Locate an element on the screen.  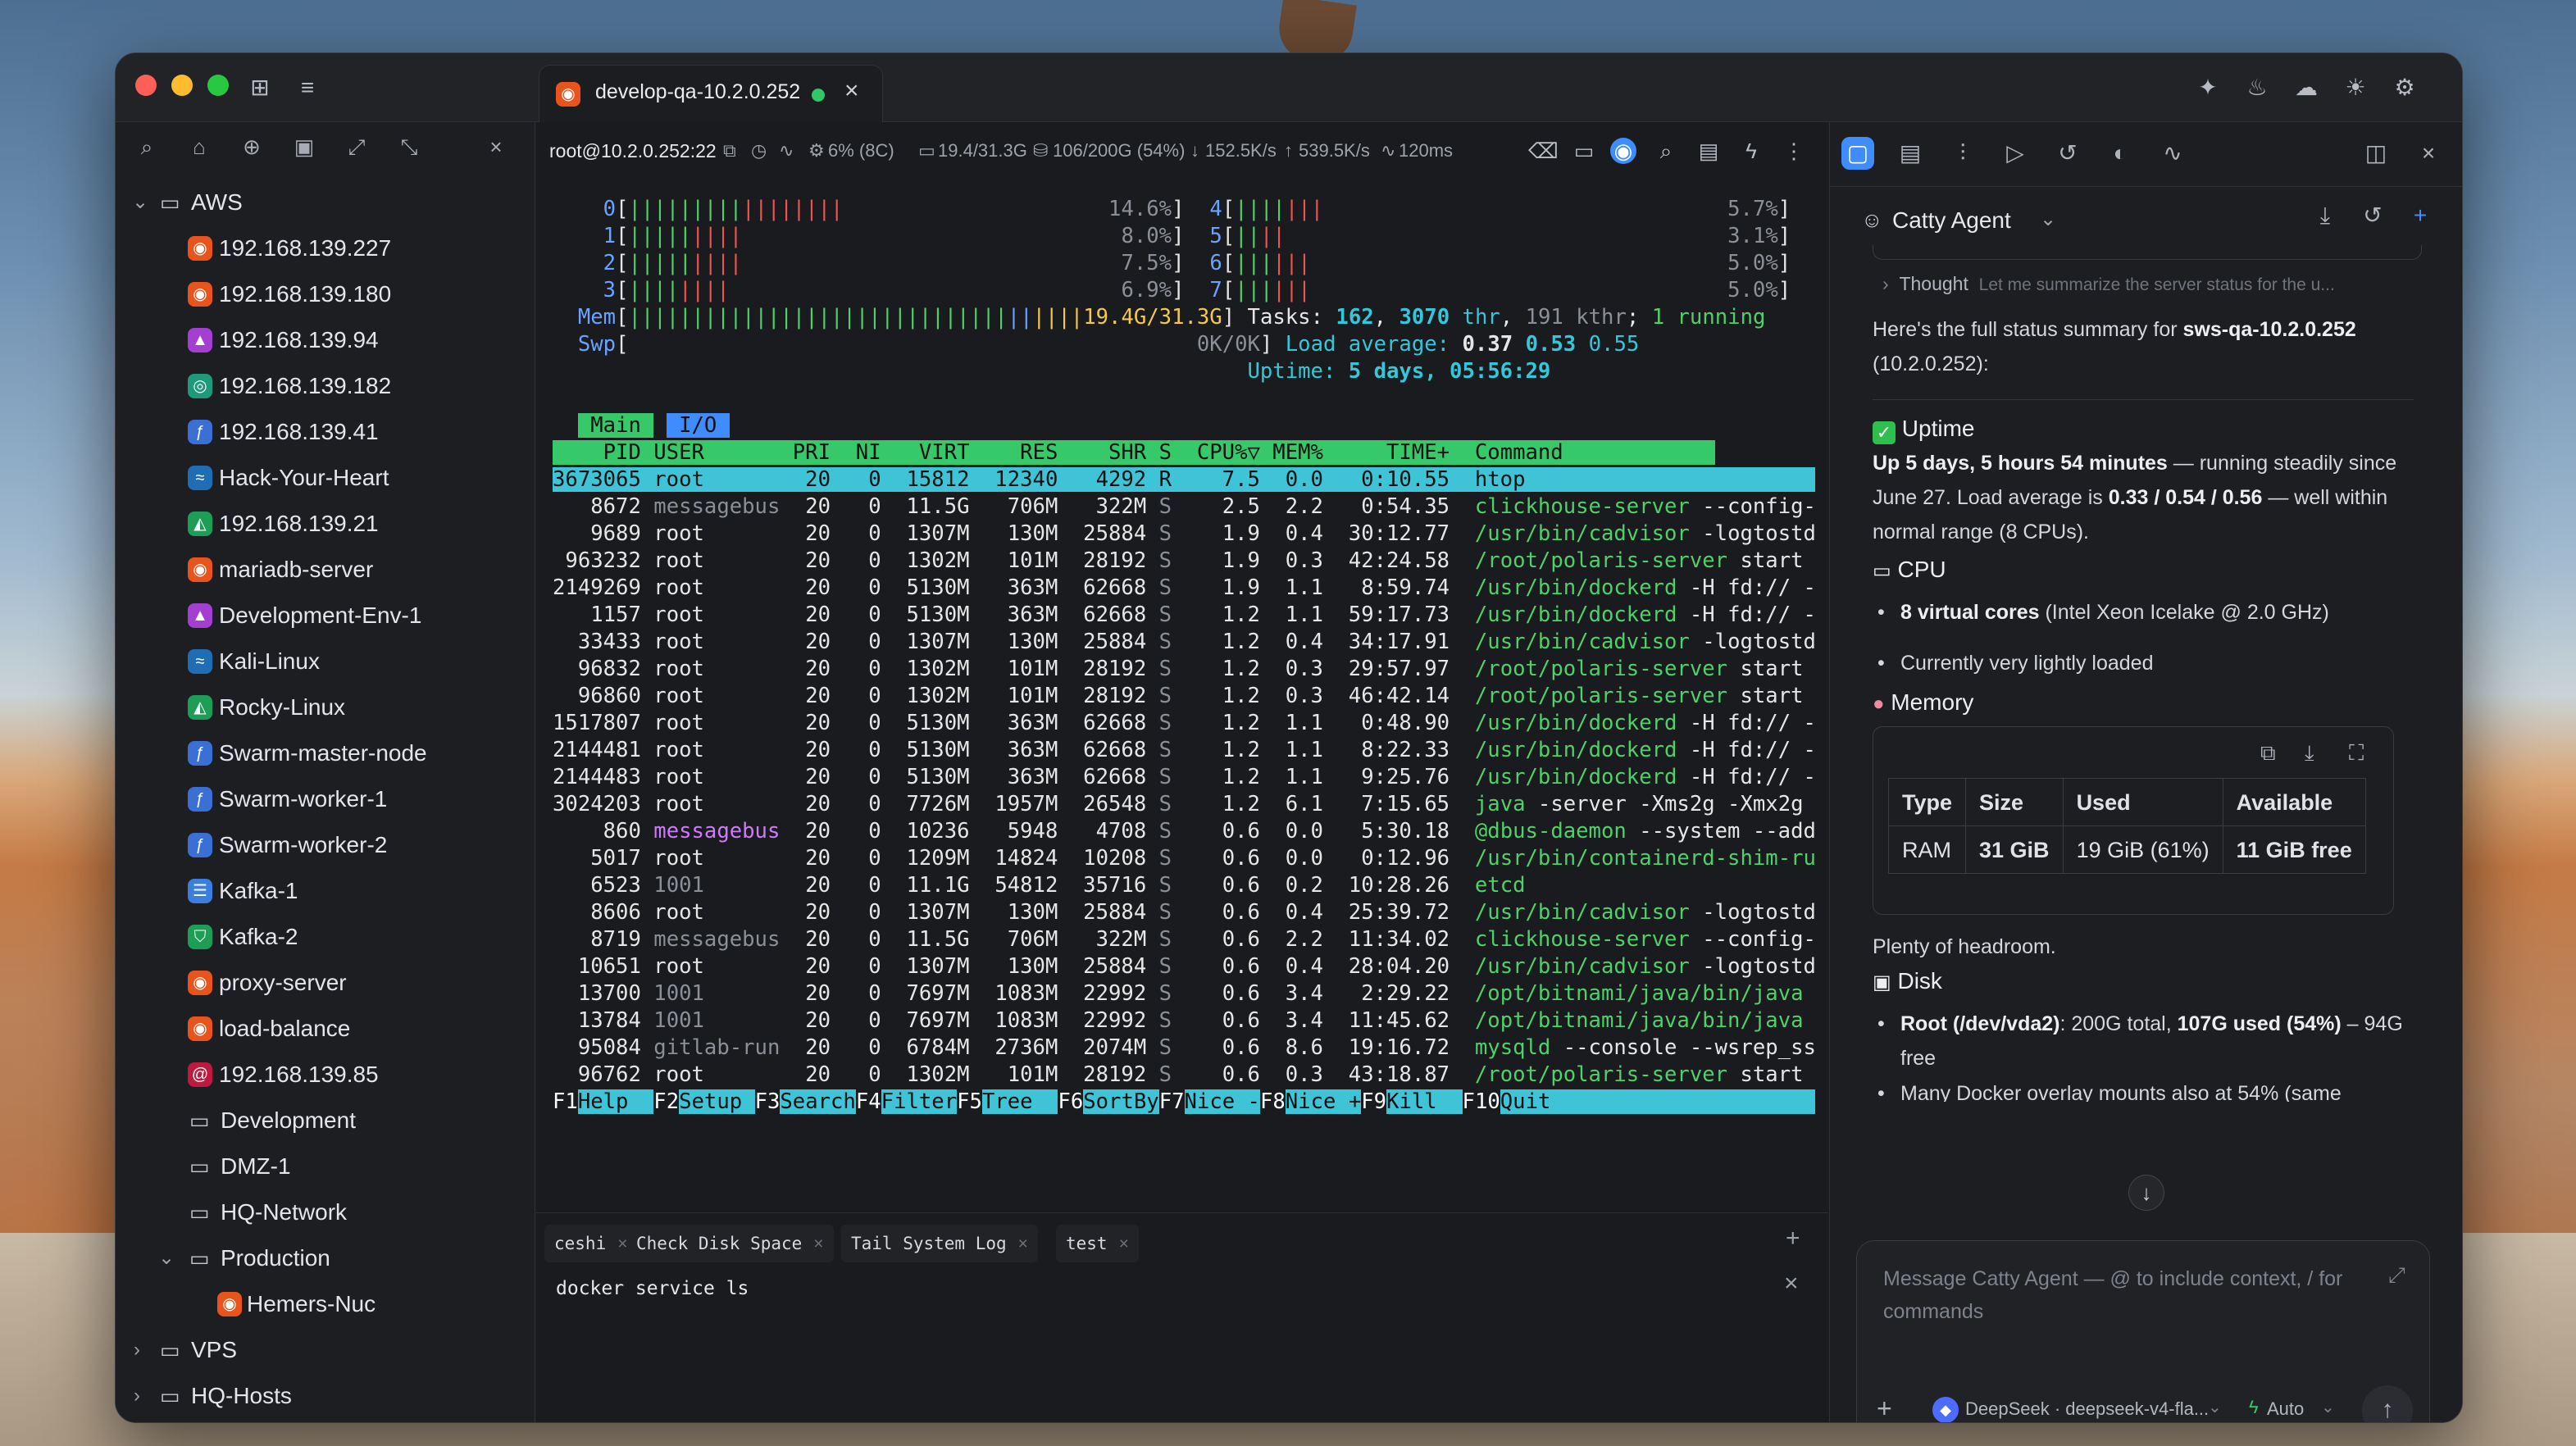
group-production: ⌄ ▭ Production is located at coordinates (325, 1258).